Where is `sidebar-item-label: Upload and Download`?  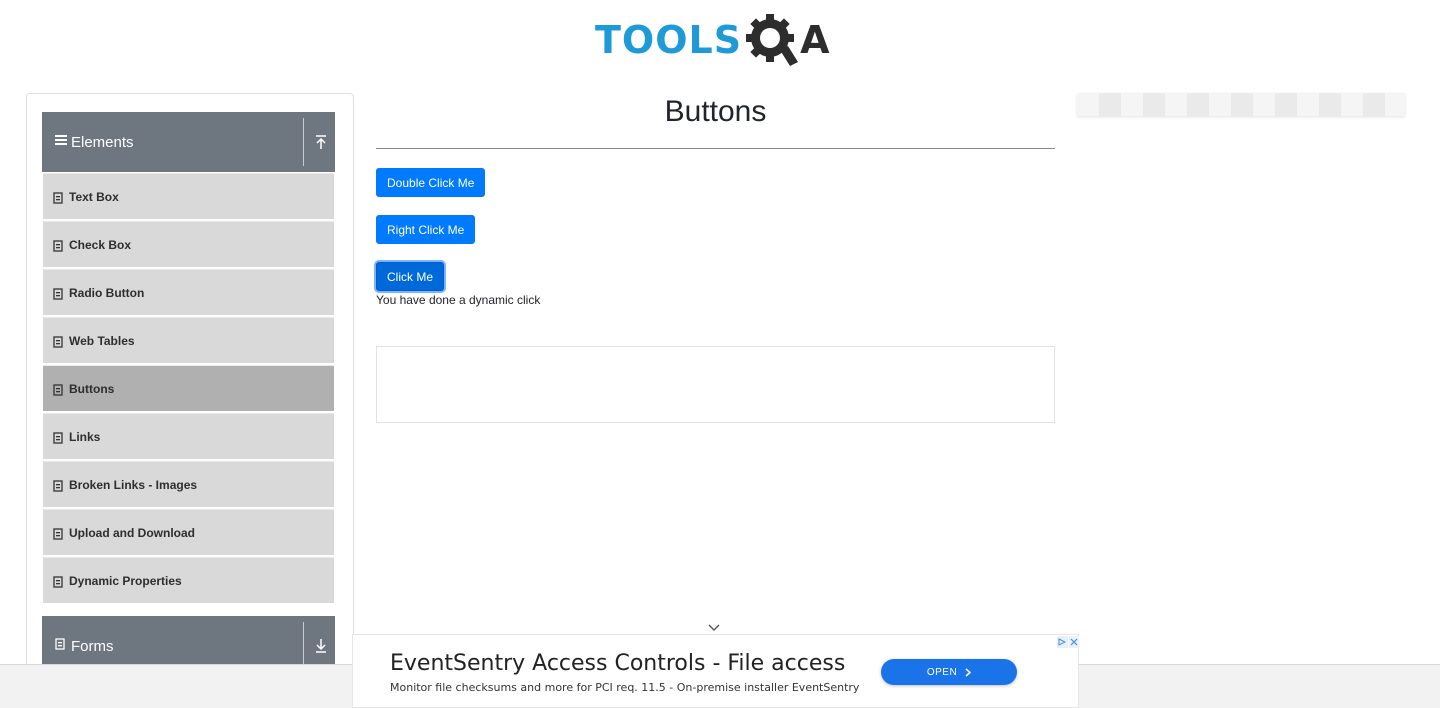
sidebar-item-label: Upload and Download is located at coordinates (132, 532).